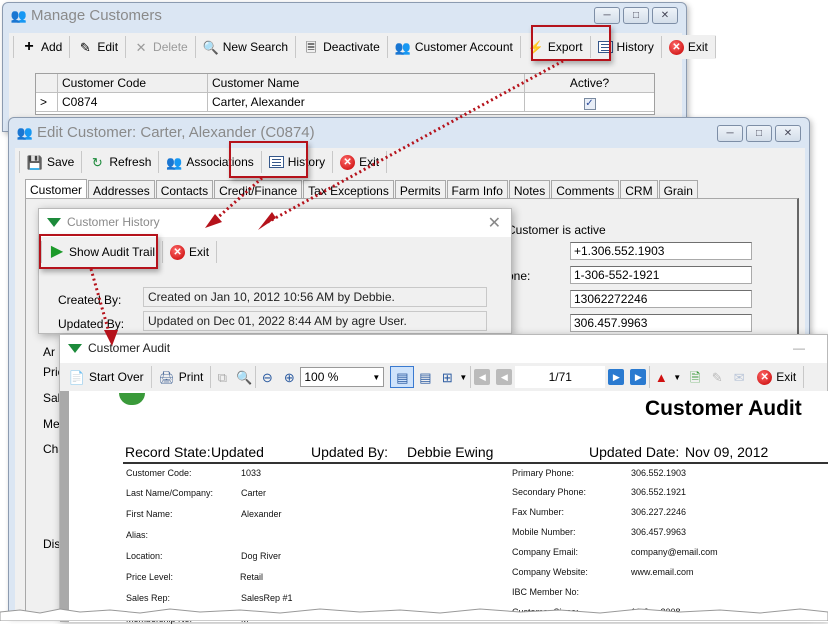 This screenshot has height=624, width=828. What do you see at coordinates (415, 141) in the screenshot?
I see `arrow-line-manage-to-history` at bounding box center [415, 141].